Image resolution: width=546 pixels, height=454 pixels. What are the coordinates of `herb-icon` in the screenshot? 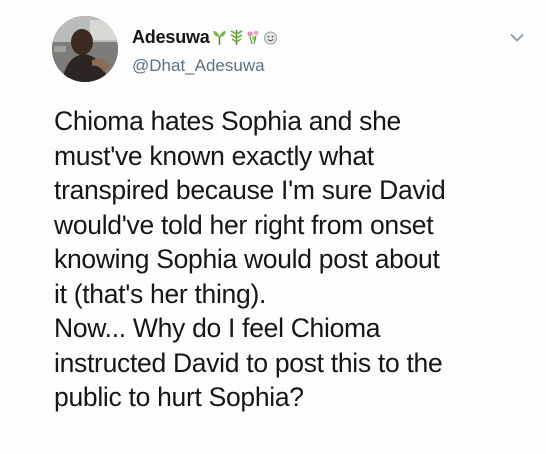 It's located at (236, 37).